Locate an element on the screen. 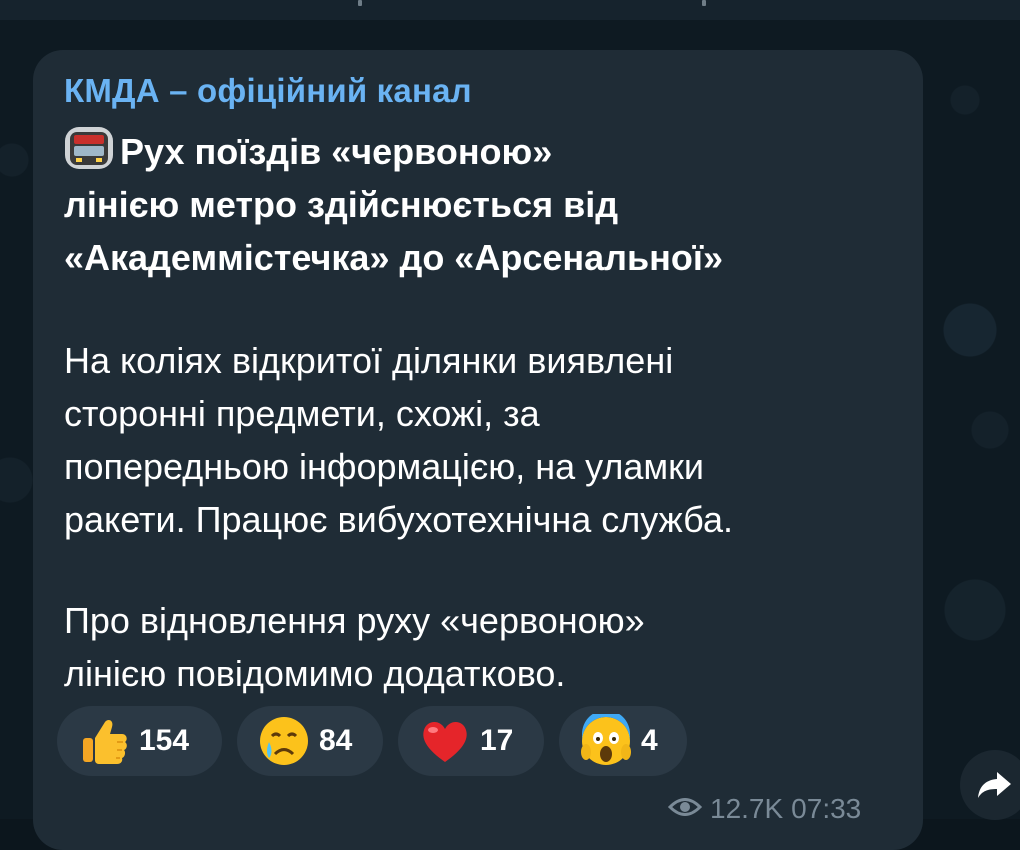 The width and height of the screenshot is (1020, 850). screaming-face-icon is located at coordinates (606, 739).